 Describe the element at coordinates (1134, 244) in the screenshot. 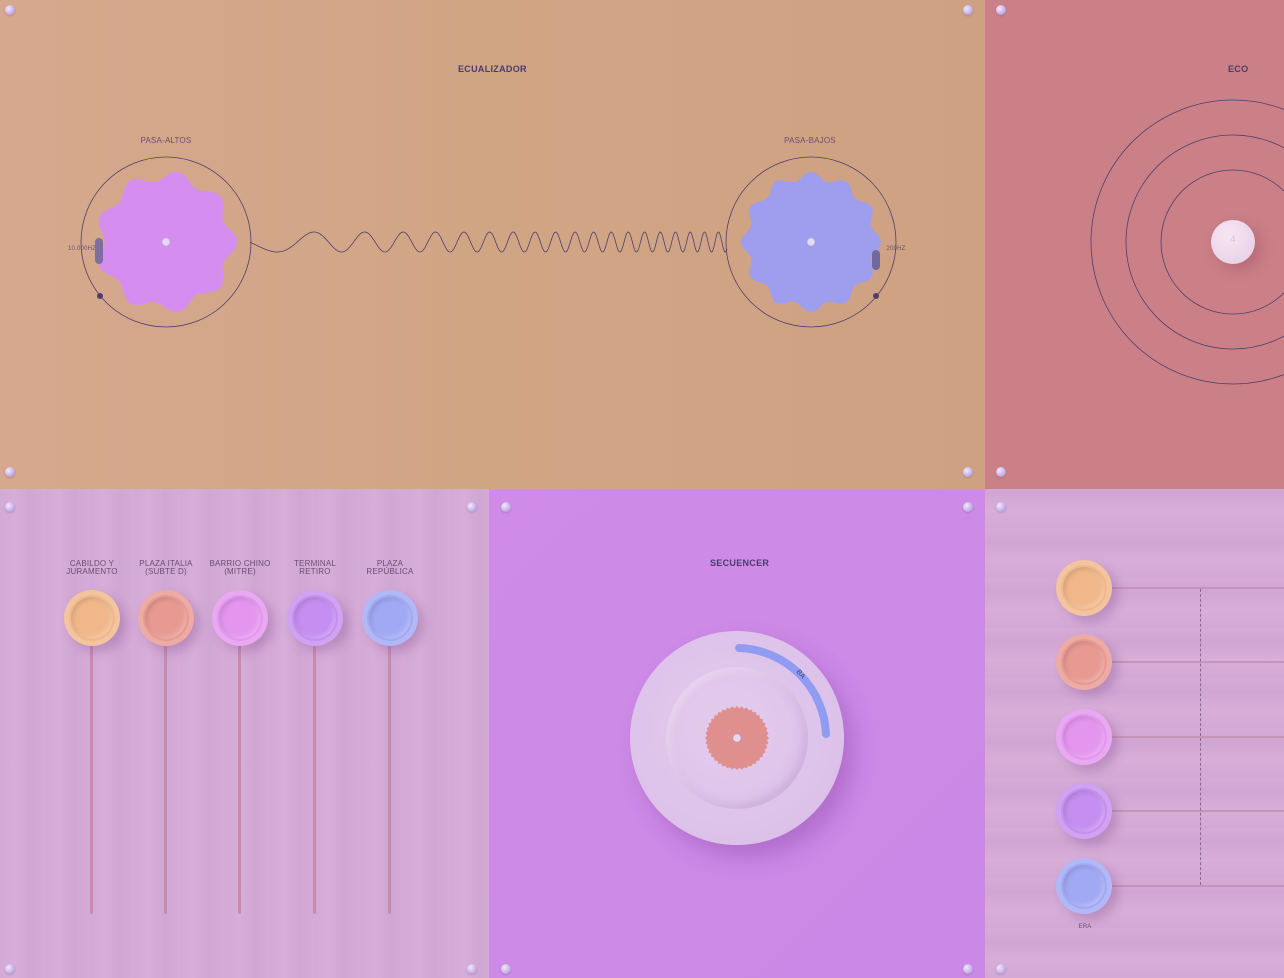

I see `echo-panel: ECO 4` at that location.